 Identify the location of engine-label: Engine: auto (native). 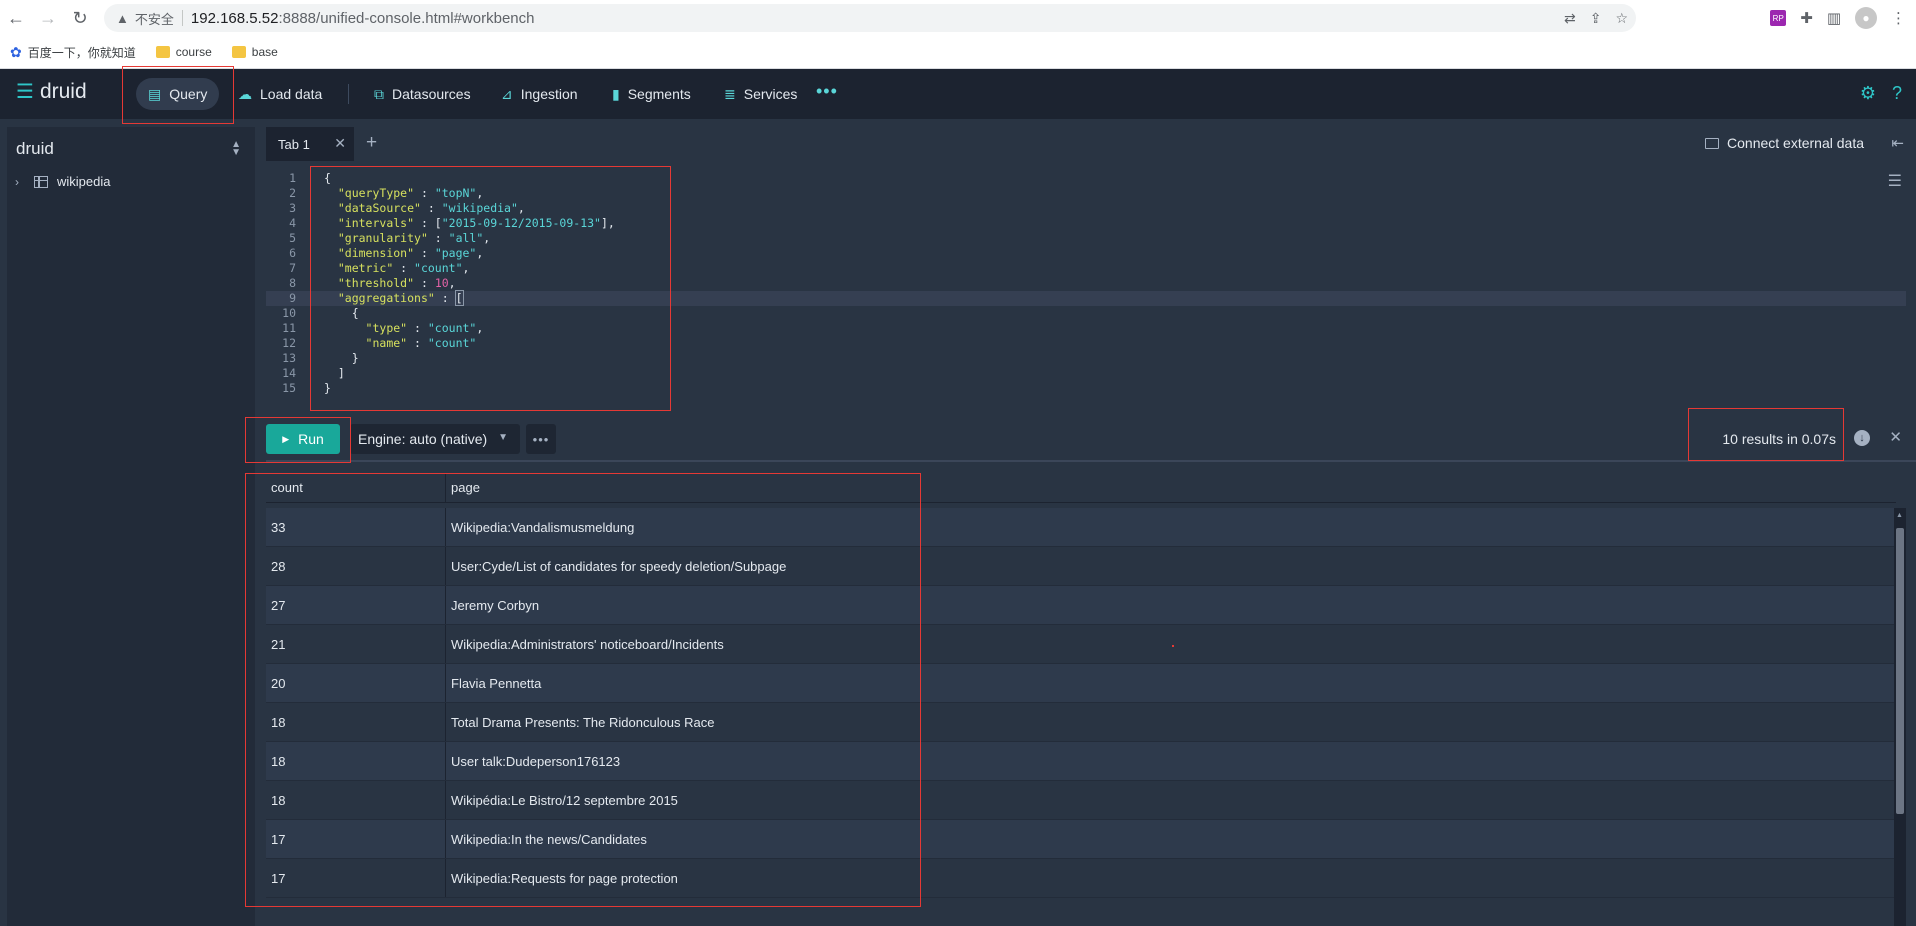
(423, 439).